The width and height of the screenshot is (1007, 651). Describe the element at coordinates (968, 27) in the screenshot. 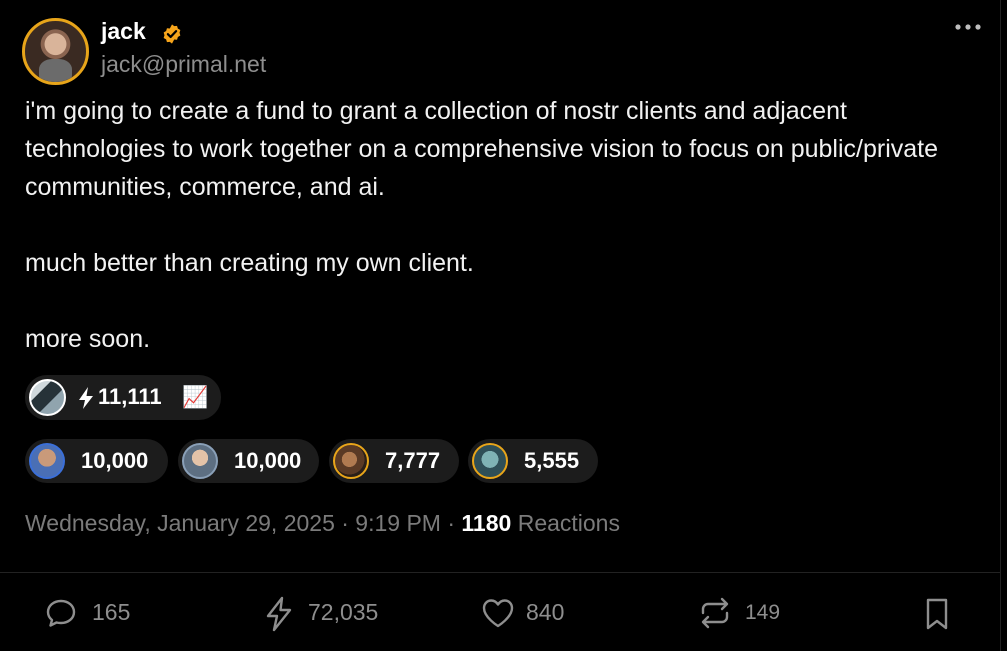

I see `more-horizontal-icon` at that location.